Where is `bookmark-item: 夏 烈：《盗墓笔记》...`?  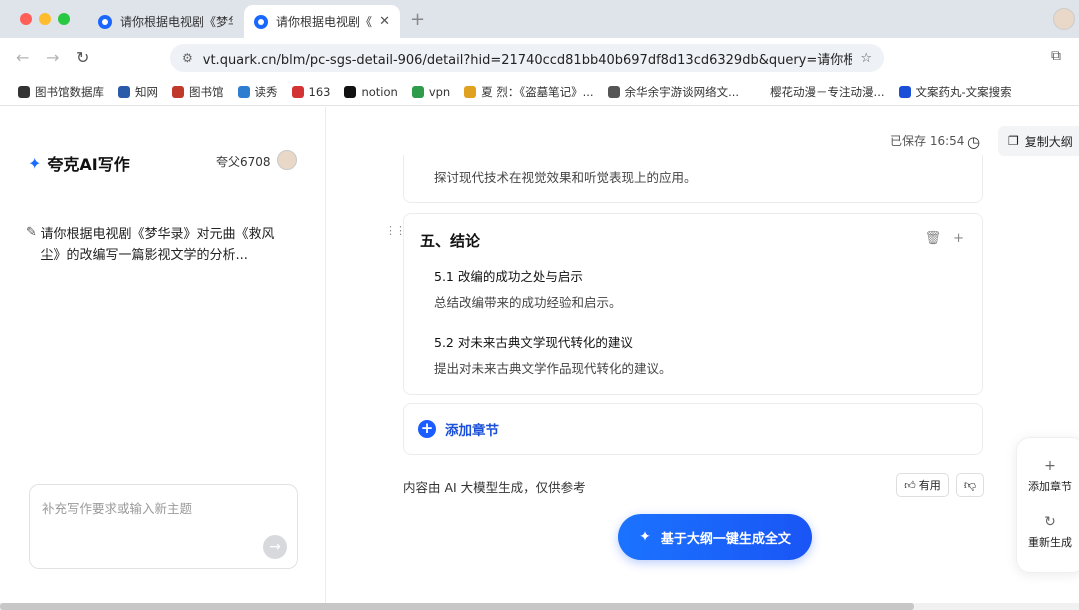
bookmark-item: 夏 烈：《盗墓笔记》... is located at coordinates (529, 92).